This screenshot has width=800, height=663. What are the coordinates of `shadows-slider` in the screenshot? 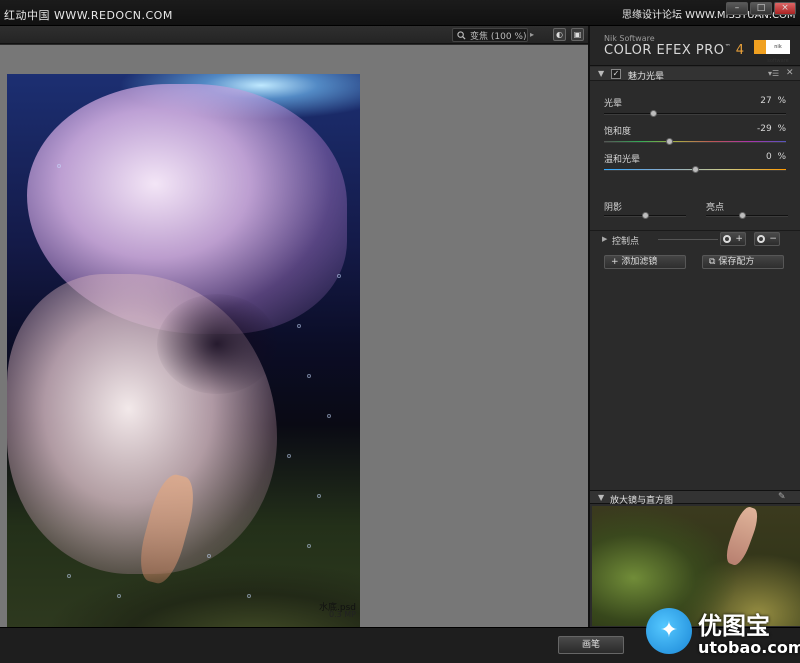 It's located at (645, 215).